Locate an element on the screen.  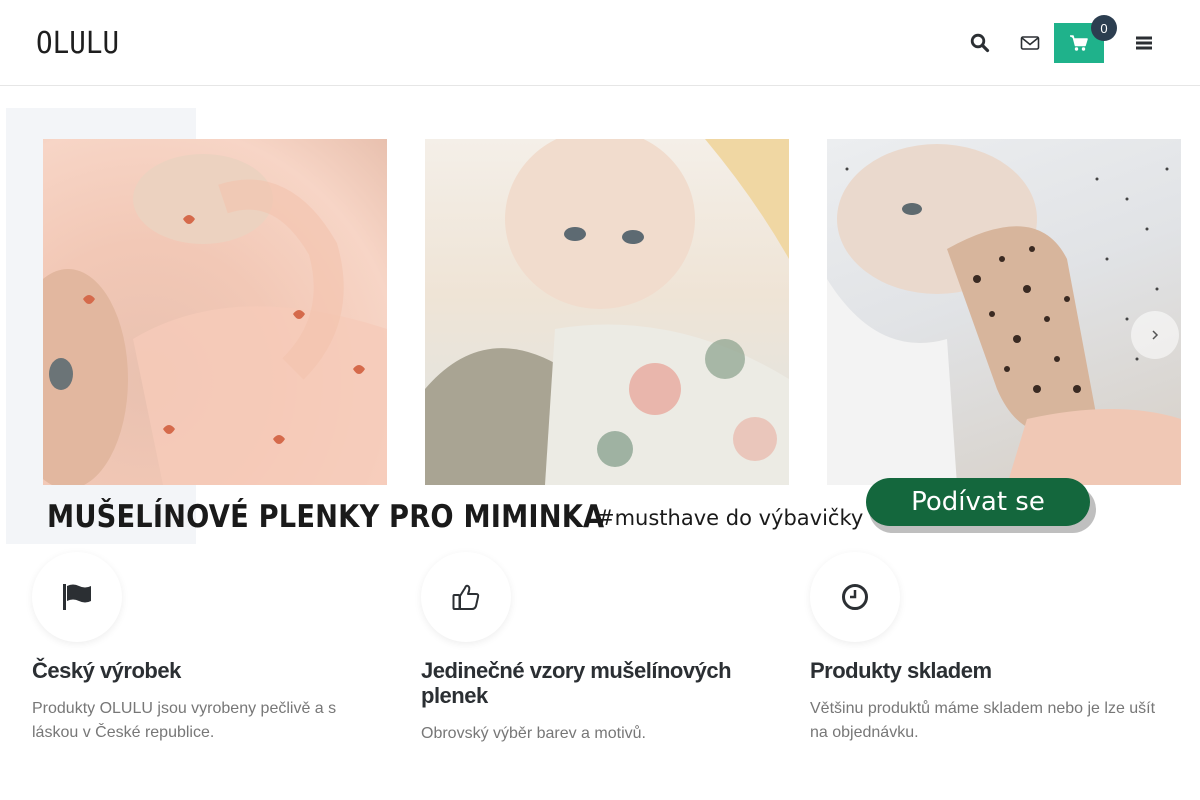
search-icon is located at coordinates (980, 43).